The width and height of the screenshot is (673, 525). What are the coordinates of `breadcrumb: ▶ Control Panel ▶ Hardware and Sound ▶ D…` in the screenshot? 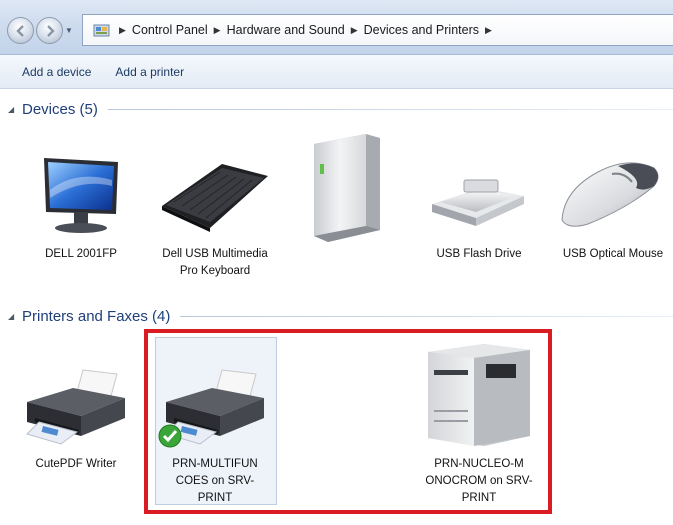 It's located at (377, 30).